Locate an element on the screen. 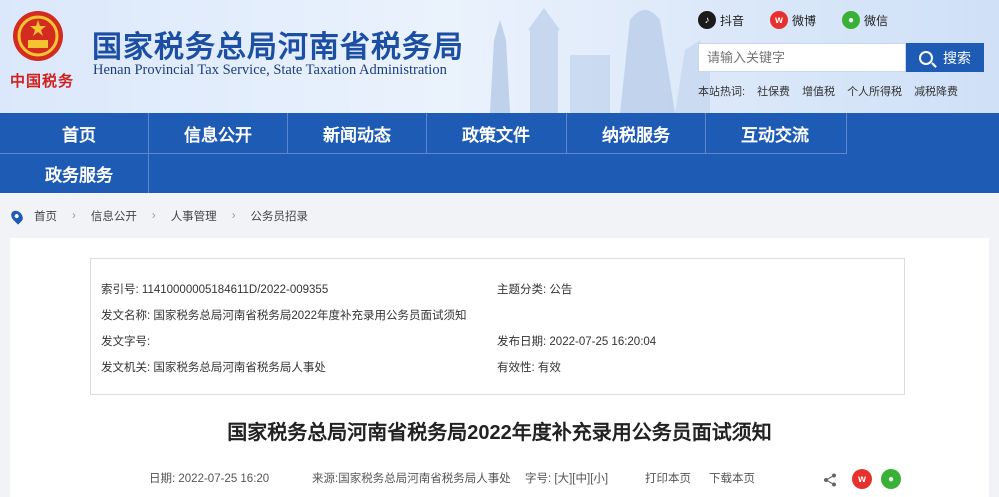  search-input is located at coordinates (802, 57).